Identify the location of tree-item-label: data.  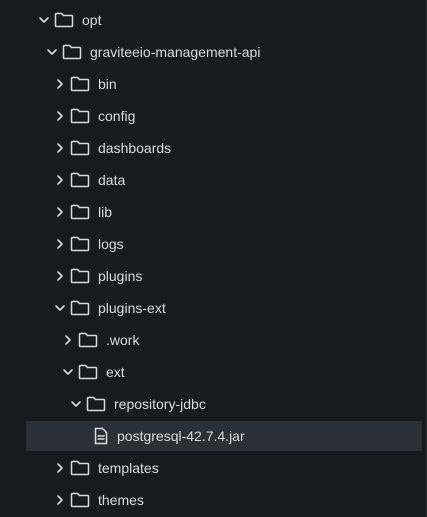
(112, 180).